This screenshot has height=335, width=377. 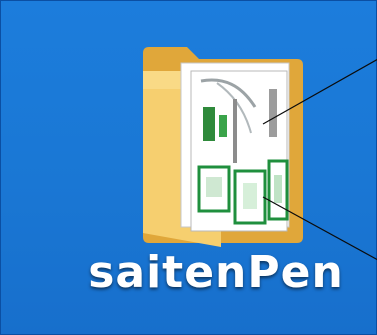 What do you see at coordinates (216, 272) in the screenshot?
I see `folder-label: saitenPen` at bounding box center [216, 272].